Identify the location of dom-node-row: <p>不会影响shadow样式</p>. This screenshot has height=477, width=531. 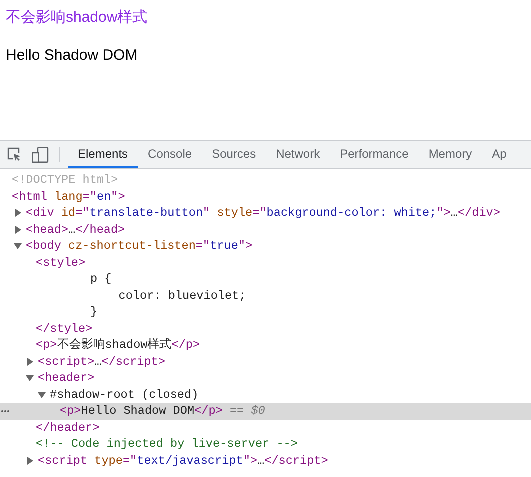
(265, 345).